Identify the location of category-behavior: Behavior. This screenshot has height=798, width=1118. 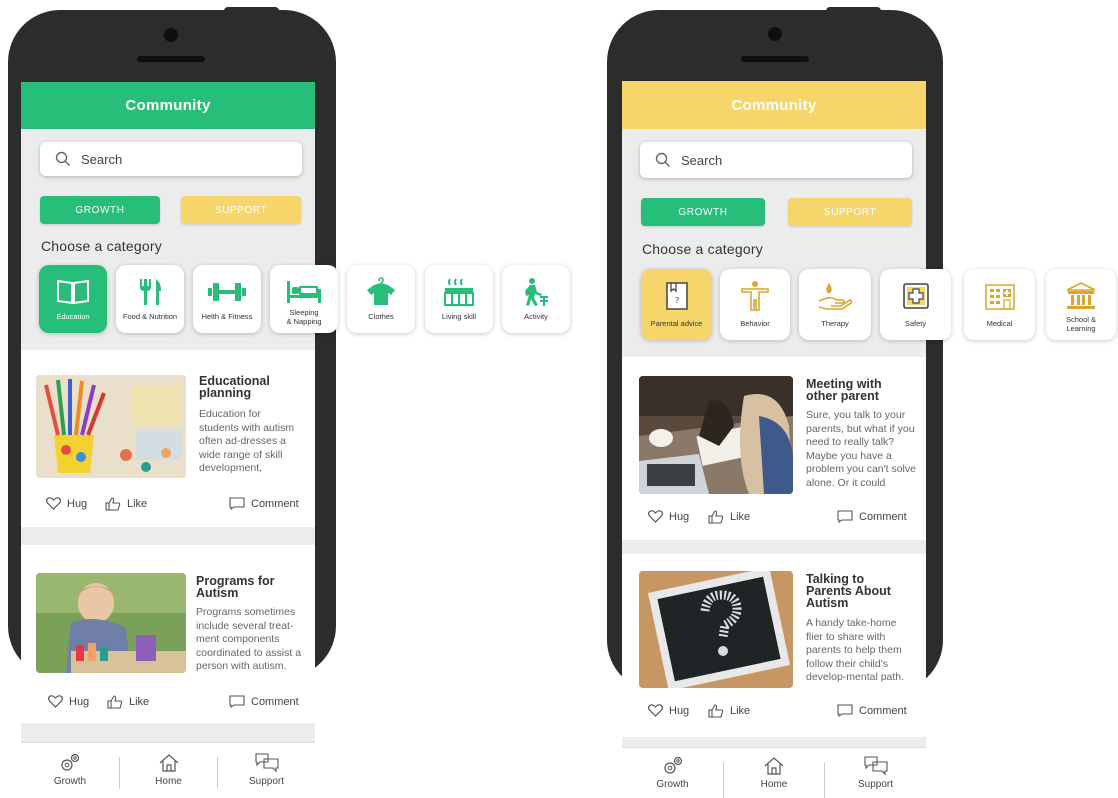
(755, 304).